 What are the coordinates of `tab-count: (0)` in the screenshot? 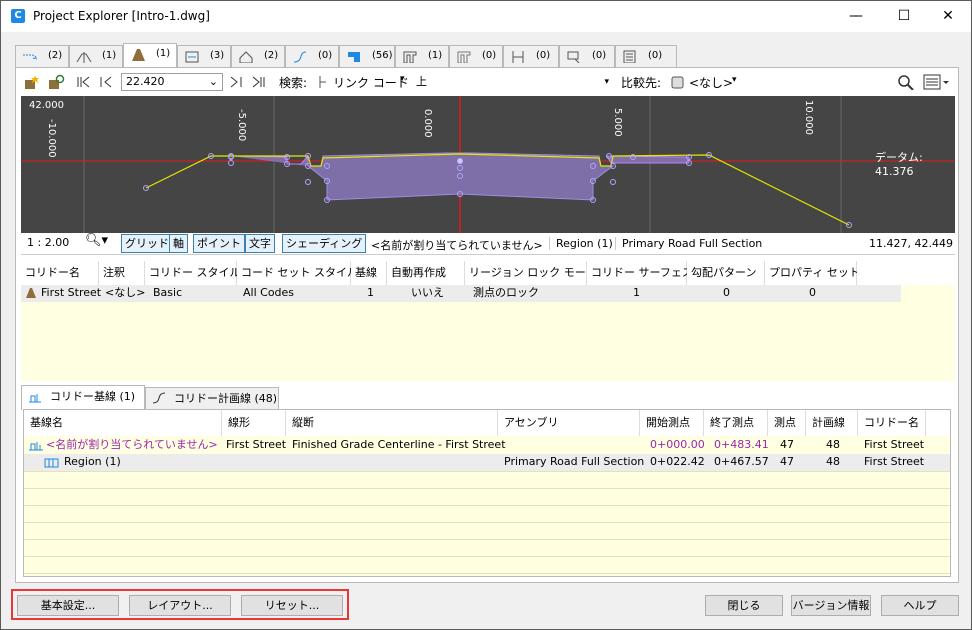 It's located at (655, 55).